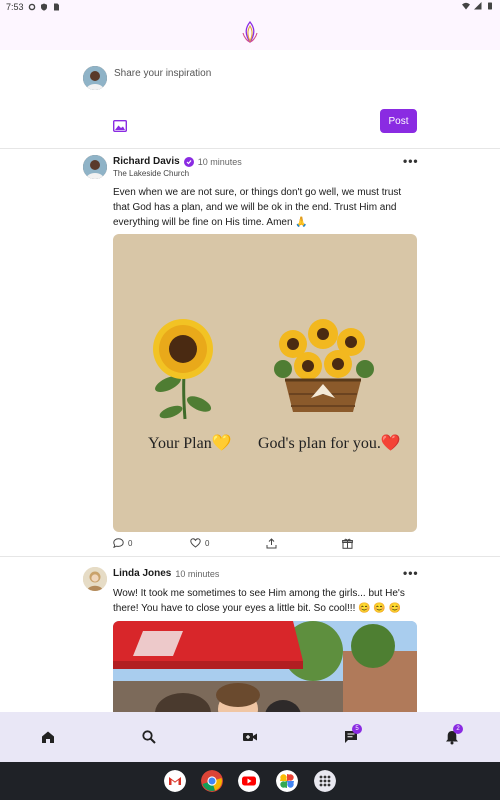 This screenshot has width=500, height=800. What do you see at coordinates (329, 443) in the screenshot?
I see `image-caption-right: God's plan for you.❤️` at bounding box center [329, 443].